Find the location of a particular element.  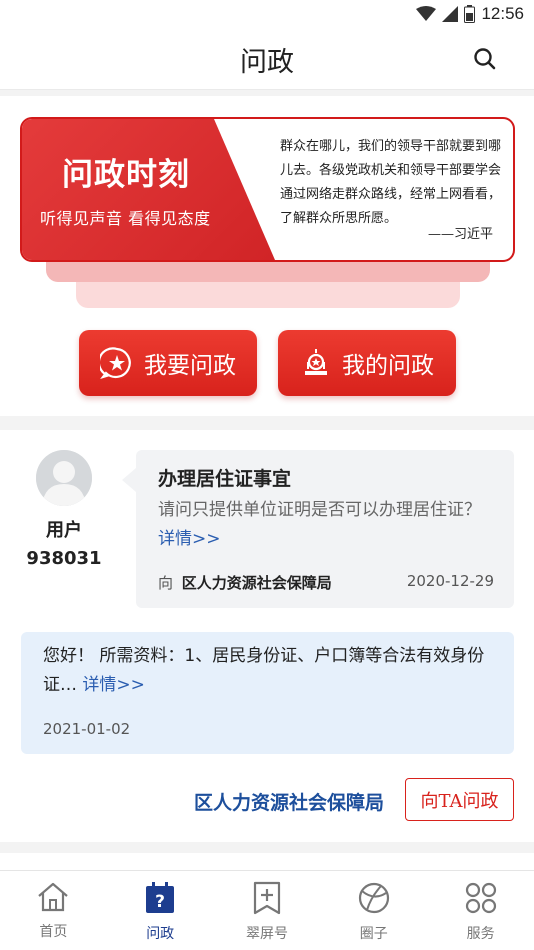

question-calendar-icon: ? is located at coordinates (160, 897).